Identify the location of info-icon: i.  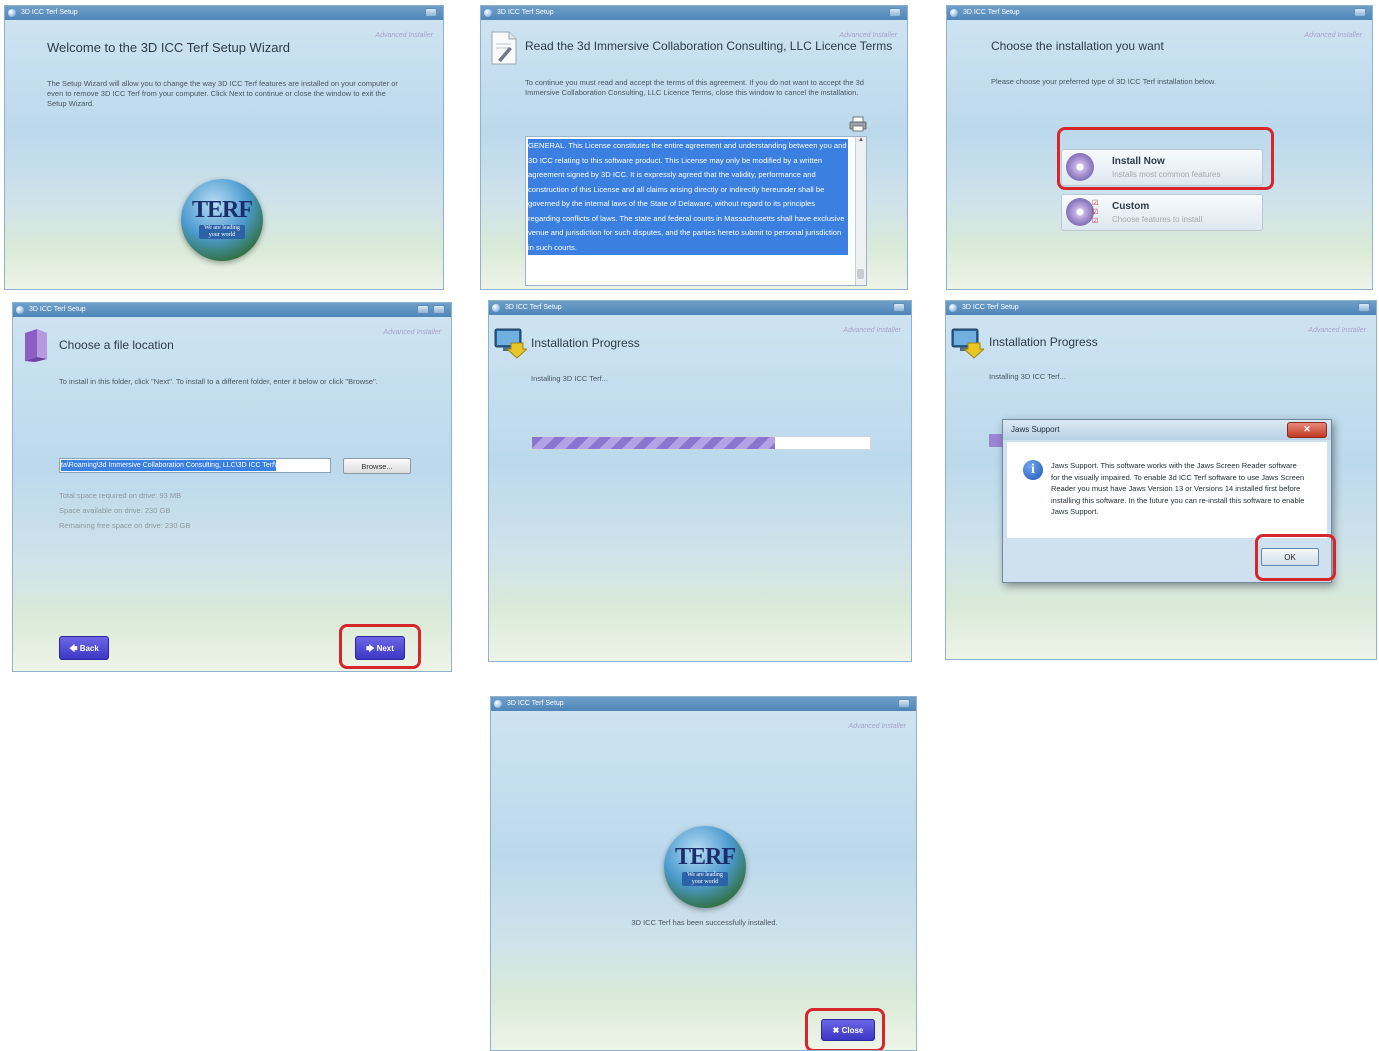
(1033, 470).